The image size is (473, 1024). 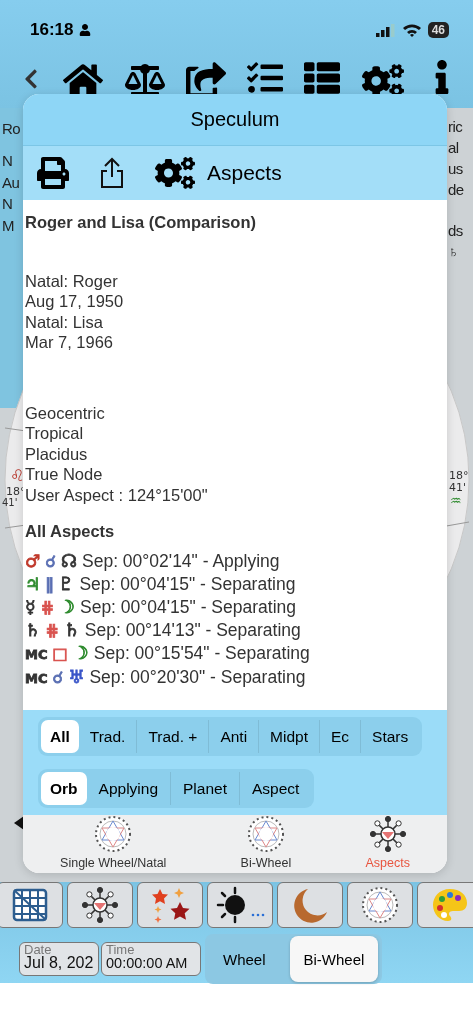 What do you see at coordinates (455, 230) in the screenshot?
I see `background-text: ds` at bounding box center [455, 230].